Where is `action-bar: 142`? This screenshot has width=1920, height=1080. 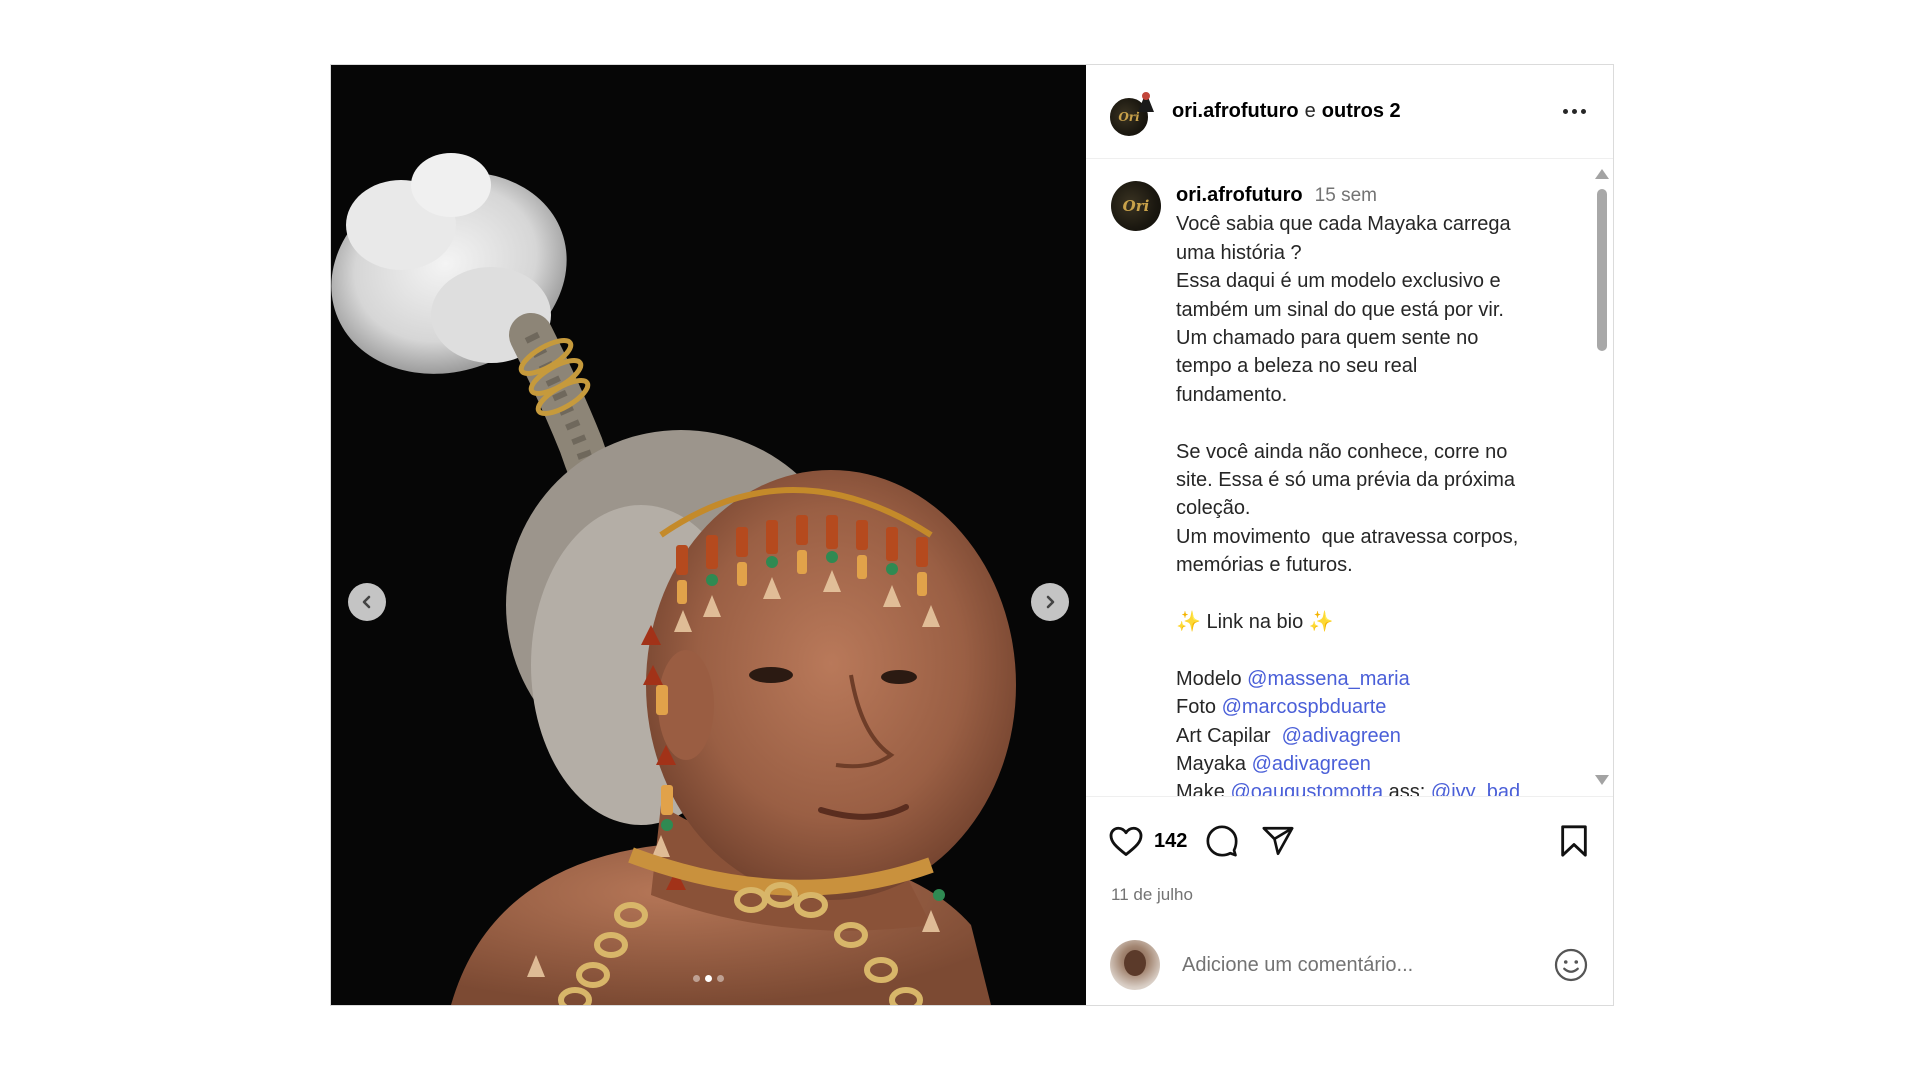 action-bar: 142 is located at coordinates (1349, 841).